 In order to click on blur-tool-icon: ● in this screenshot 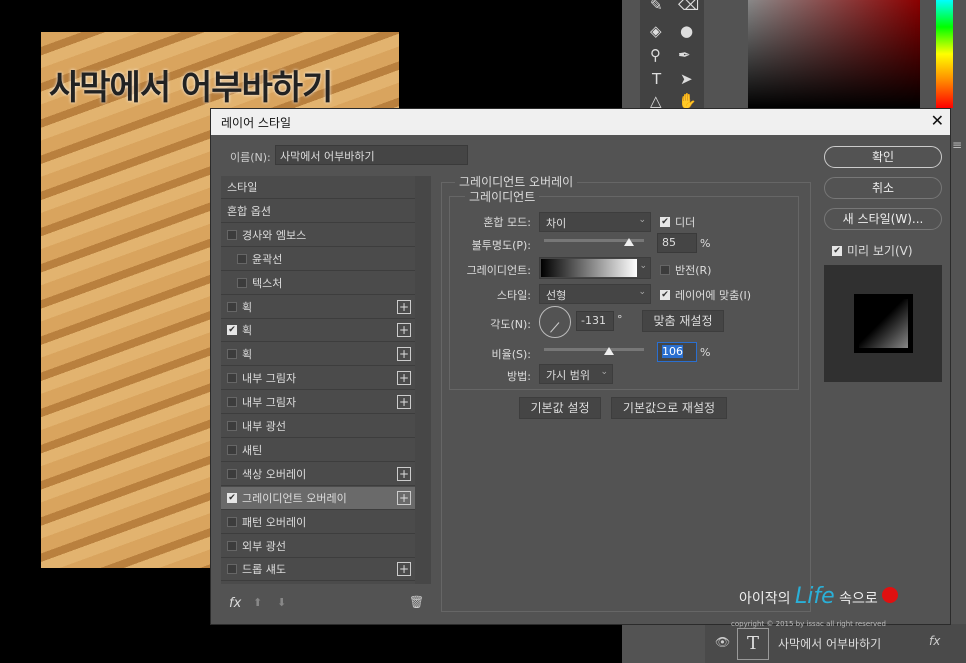, I will do `click(686, 31)`.